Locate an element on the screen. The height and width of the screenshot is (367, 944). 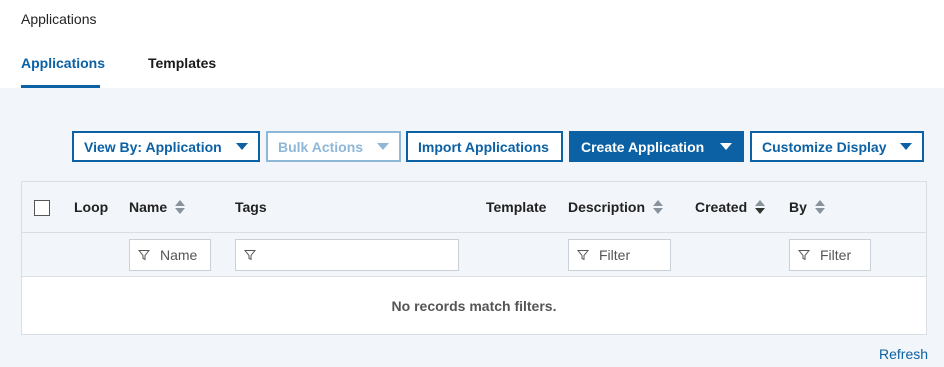
column-description-label: Description is located at coordinates (607, 207).